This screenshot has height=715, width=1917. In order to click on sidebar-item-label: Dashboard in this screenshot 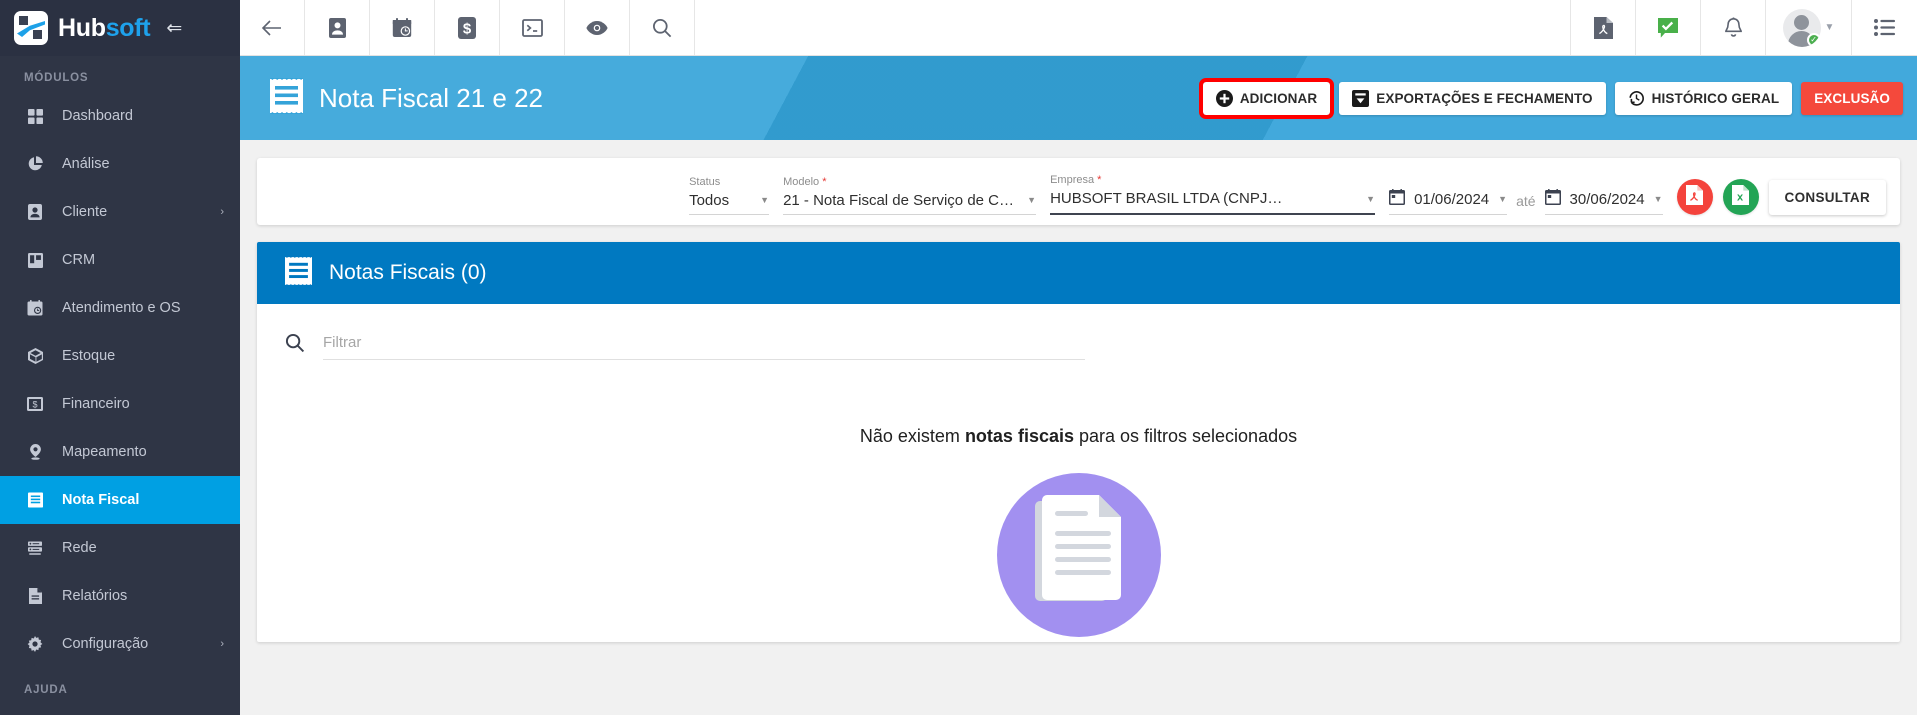, I will do `click(97, 116)`.